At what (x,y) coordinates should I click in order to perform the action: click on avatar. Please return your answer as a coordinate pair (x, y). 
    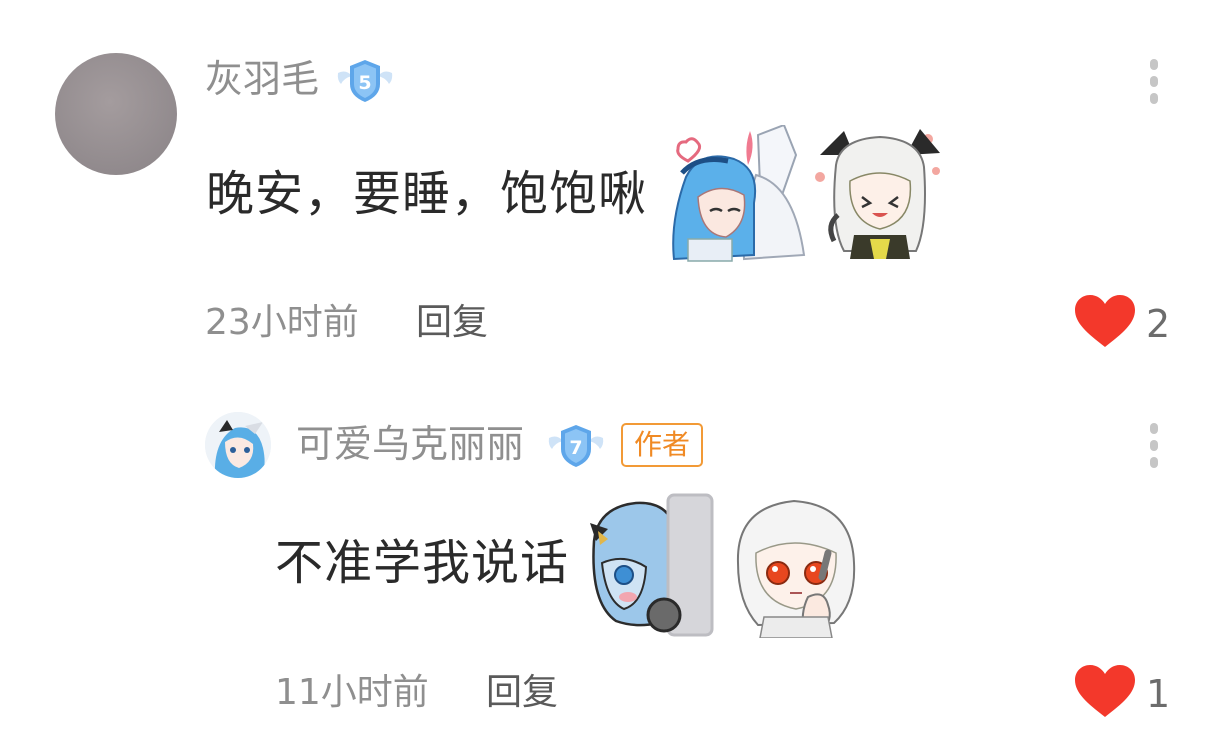
    Looking at the image, I should click on (116, 114).